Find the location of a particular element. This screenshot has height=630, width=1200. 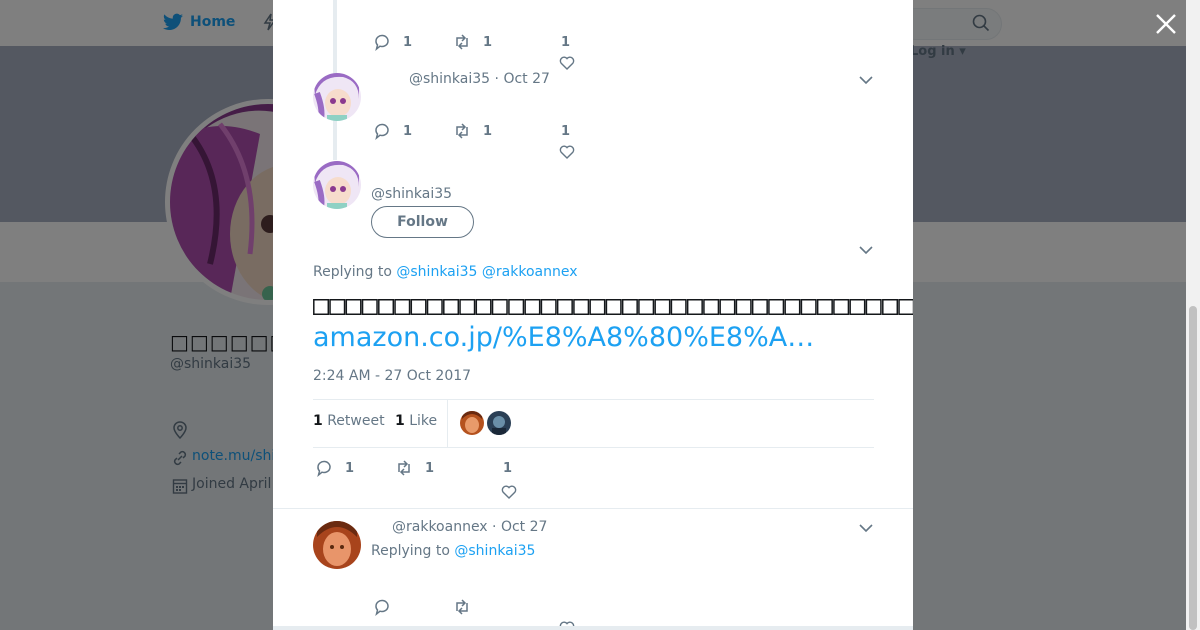

tweet-author-handle: @shinkai35 is located at coordinates (411, 194).